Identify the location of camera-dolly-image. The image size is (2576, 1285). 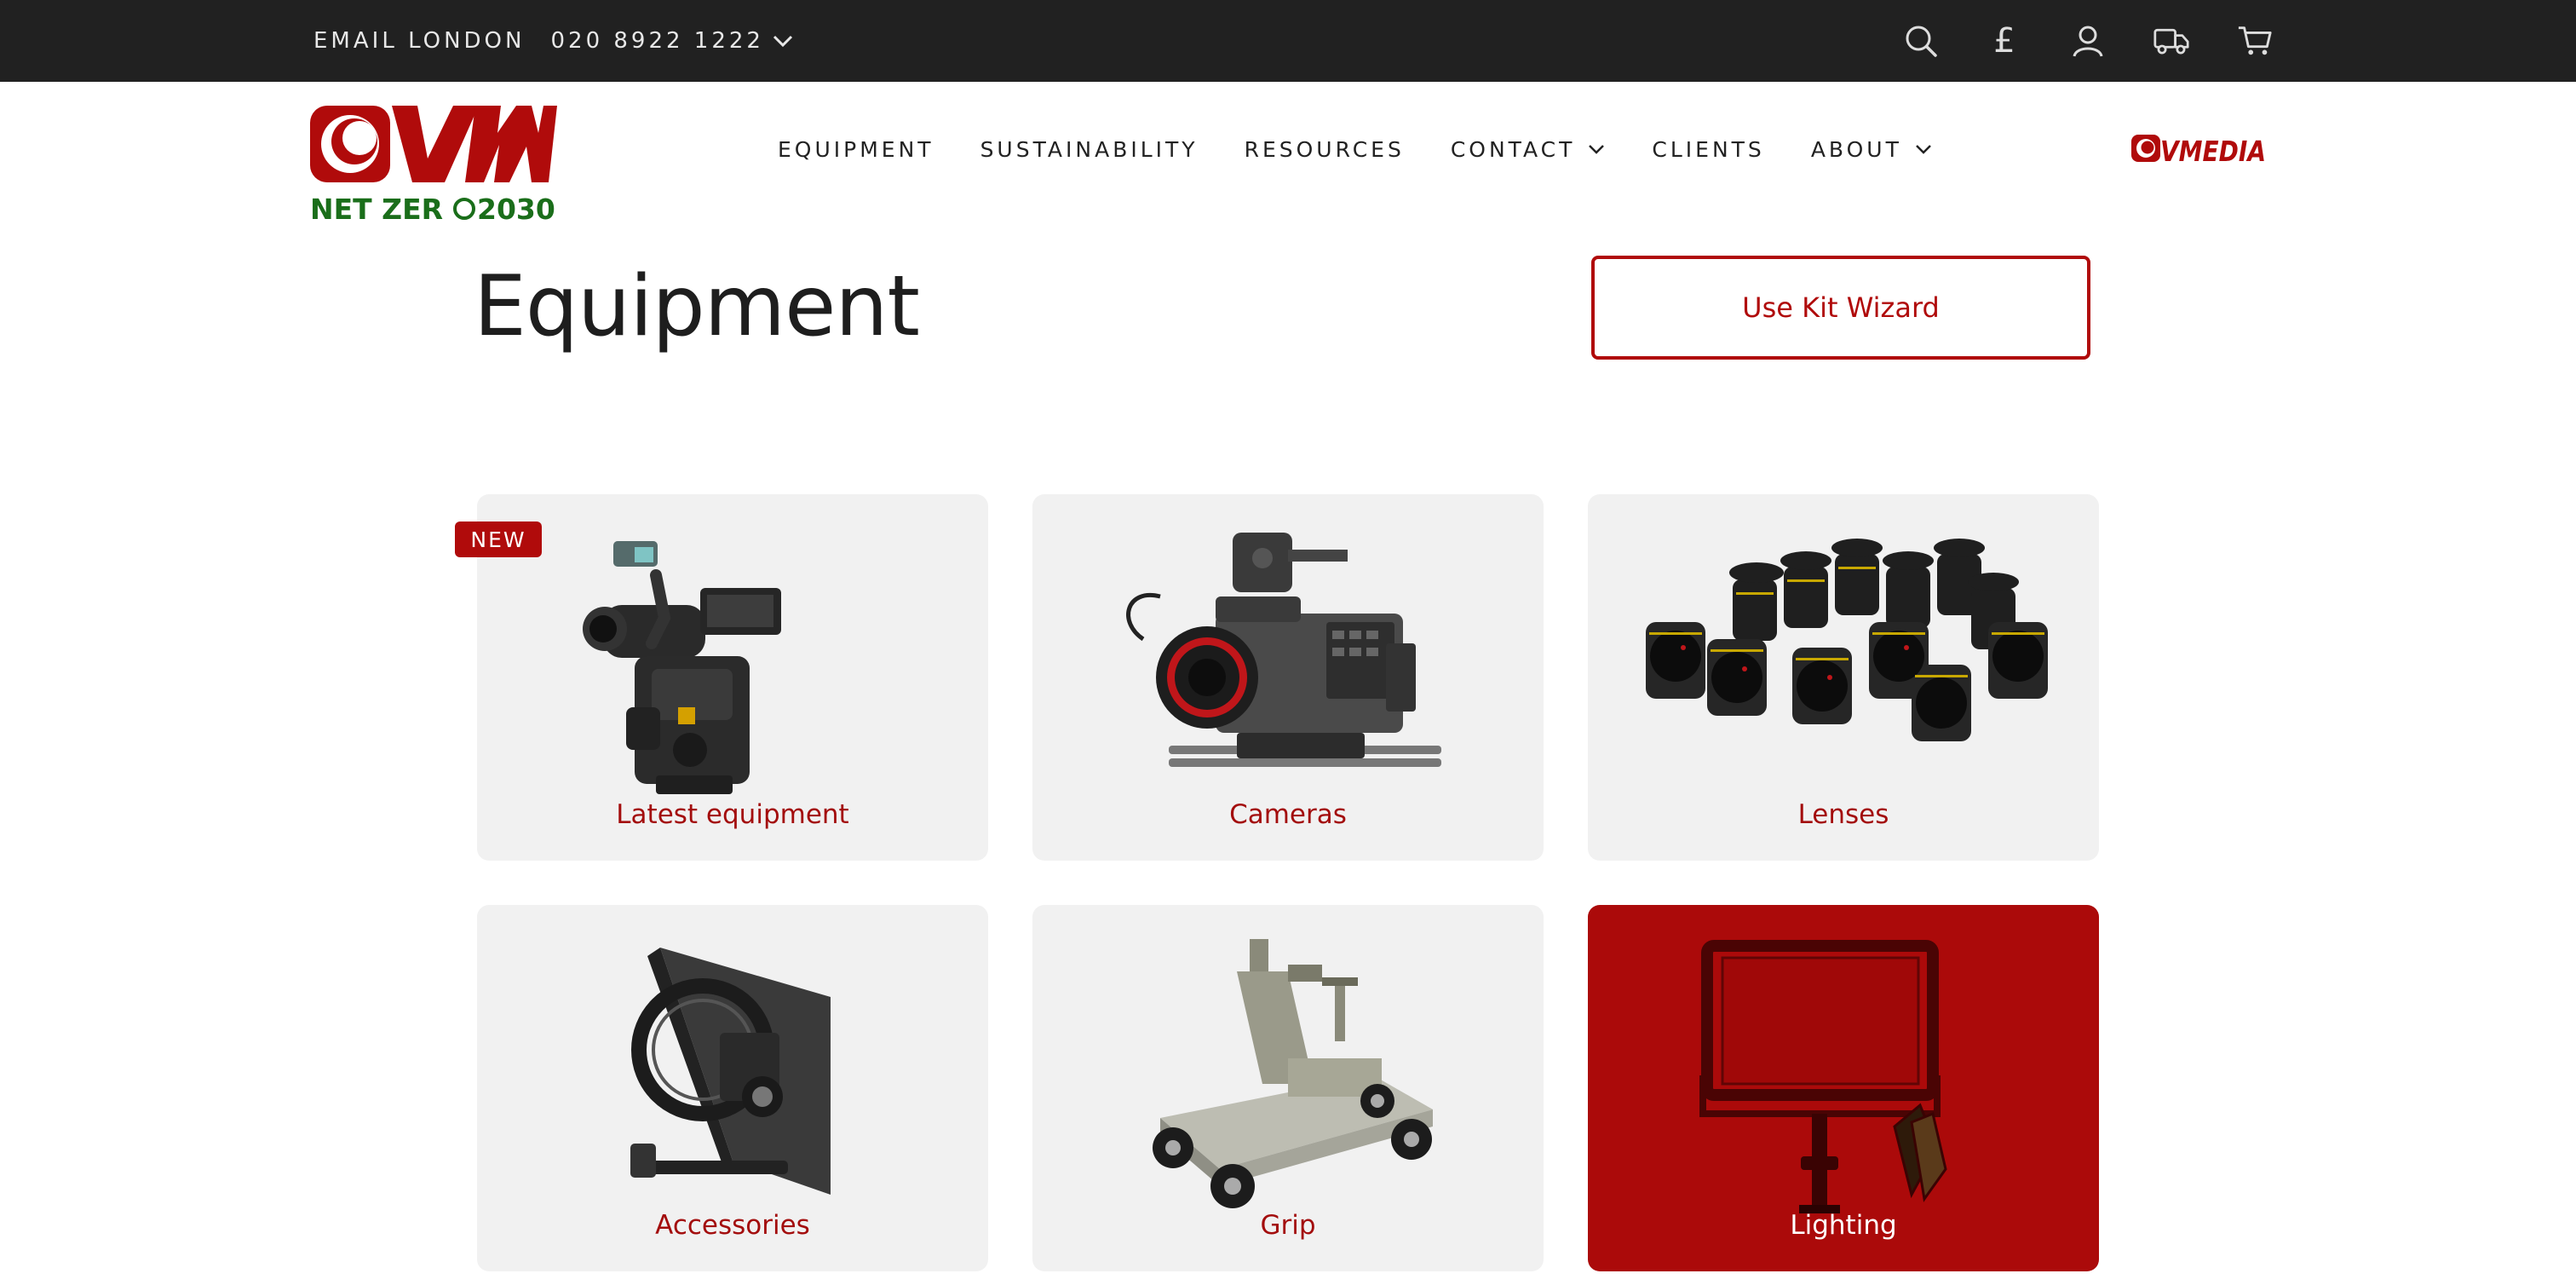
(1293, 1073).